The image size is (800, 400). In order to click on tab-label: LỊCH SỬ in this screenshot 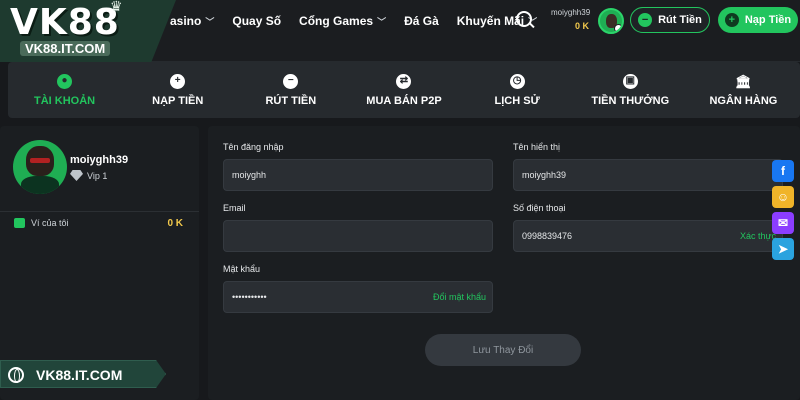, I will do `click(517, 100)`.